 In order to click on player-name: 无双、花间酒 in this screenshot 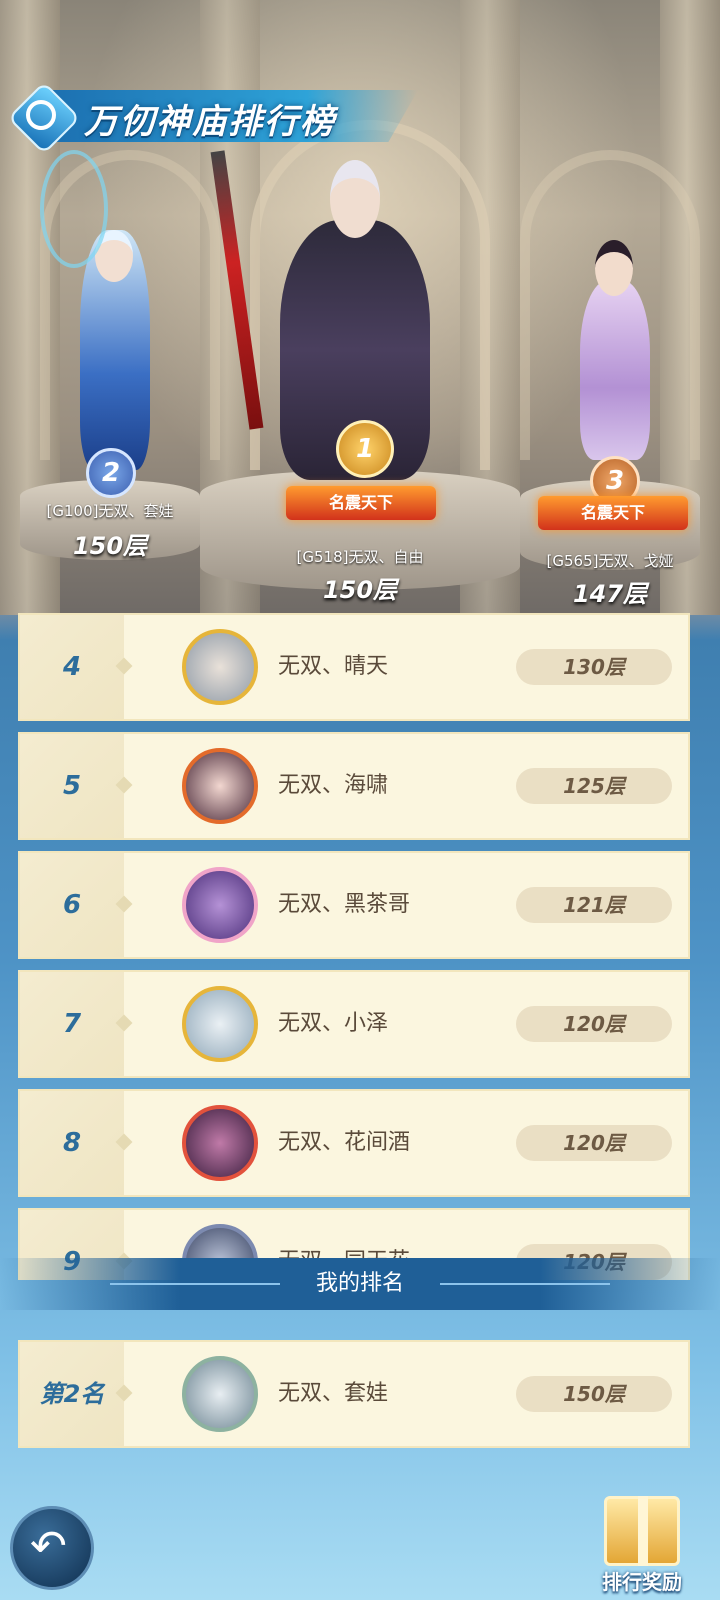, I will do `click(344, 1142)`.